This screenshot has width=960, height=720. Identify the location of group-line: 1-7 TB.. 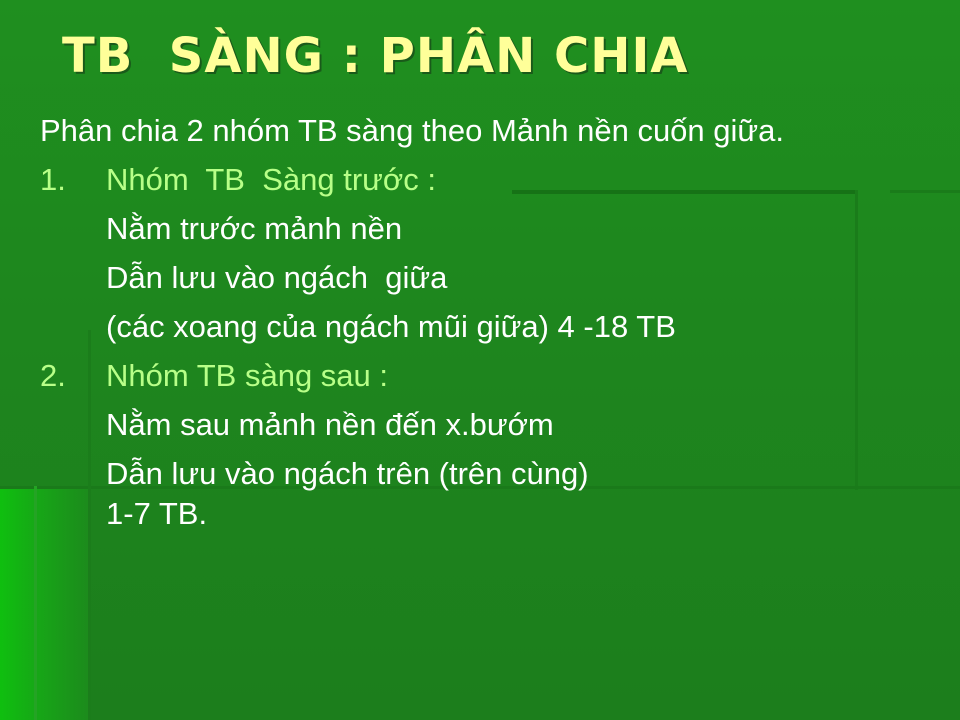
(157, 513).